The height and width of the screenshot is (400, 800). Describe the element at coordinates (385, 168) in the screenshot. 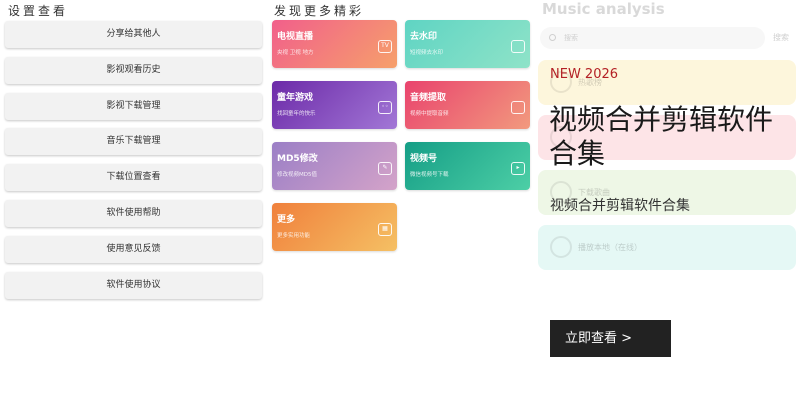

I see `edit-icon: ✎` at that location.